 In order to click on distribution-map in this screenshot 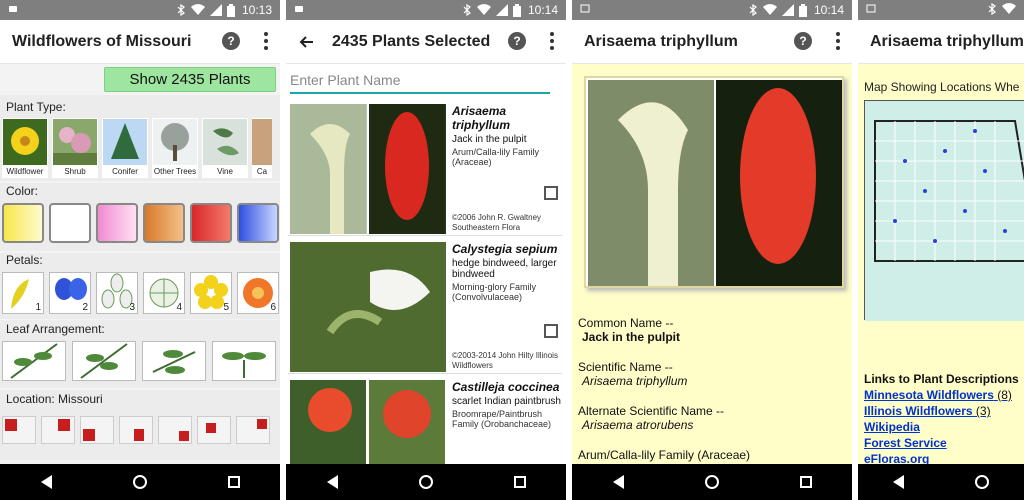, I will do `click(944, 210)`.